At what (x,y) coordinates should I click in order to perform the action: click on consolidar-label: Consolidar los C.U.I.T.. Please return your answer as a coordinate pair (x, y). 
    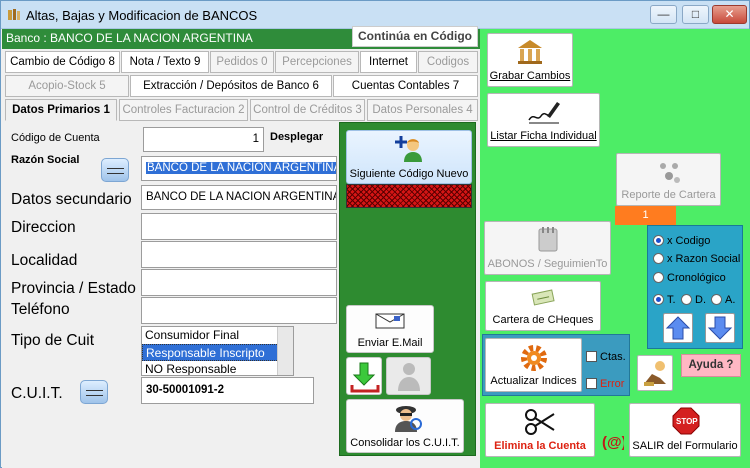
    Looking at the image, I should click on (405, 443).